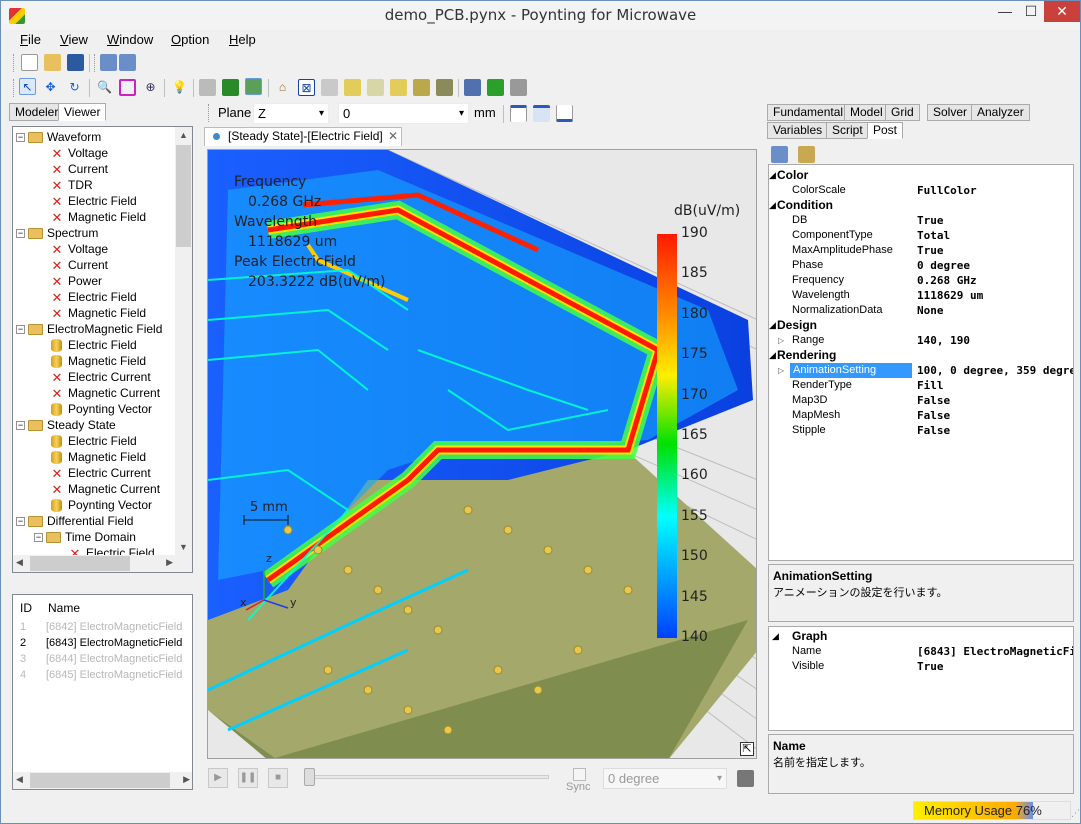 The width and height of the screenshot is (1081, 824). I want to click on minimize-button: —, so click(1005, 11).